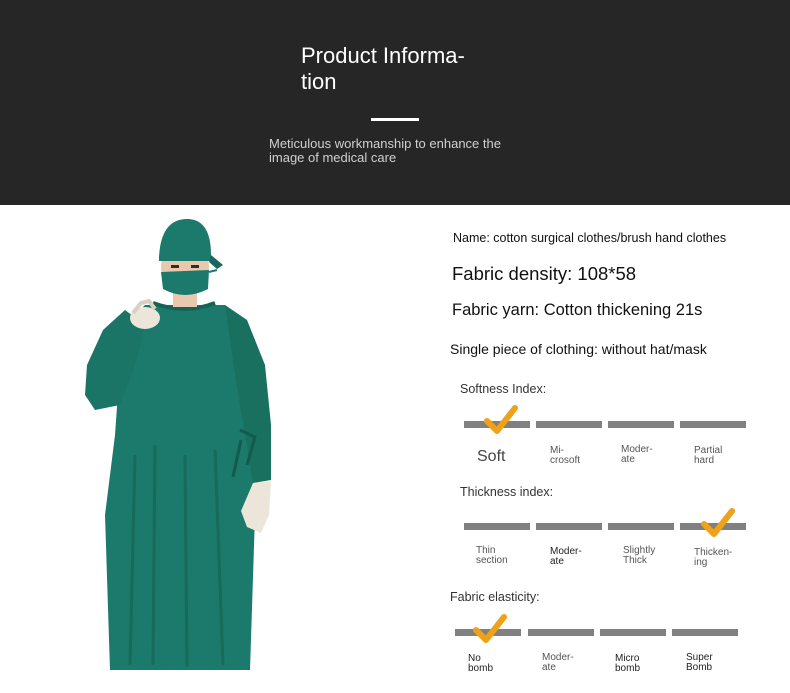 The image size is (790, 693). What do you see at coordinates (713, 557) in the screenshot?
I see `thickness-level-label: Thicken- ing` at bounding box center [713, 557].